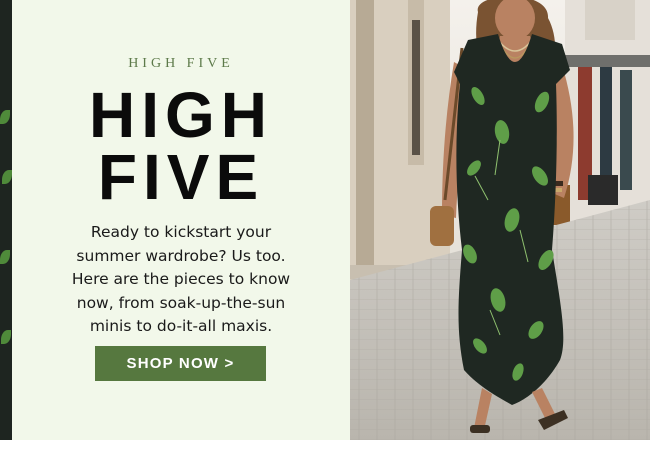  Describe the element at coordinates (180, 363) in the screenshot. I see `shop-now-button: SHOP NOW >` at that location.